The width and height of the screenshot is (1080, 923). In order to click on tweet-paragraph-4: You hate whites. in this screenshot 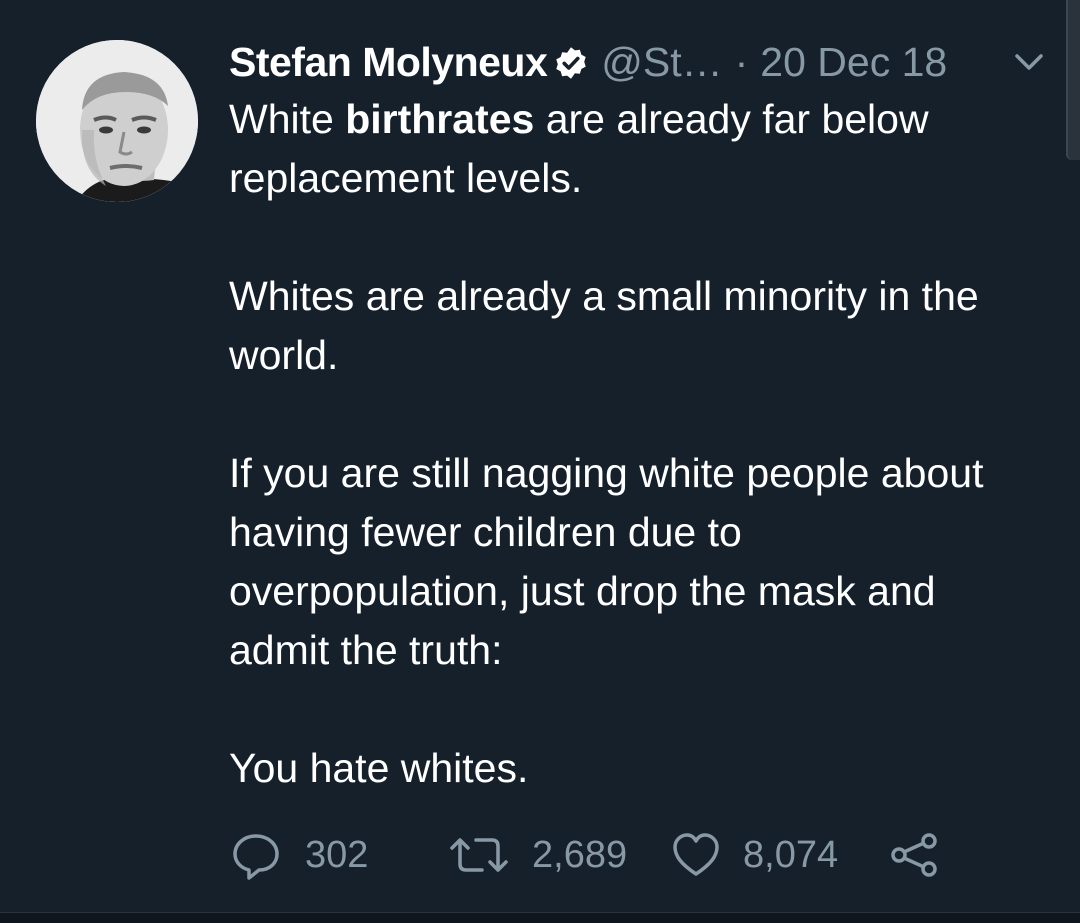, I will do `click(379, 768)`.